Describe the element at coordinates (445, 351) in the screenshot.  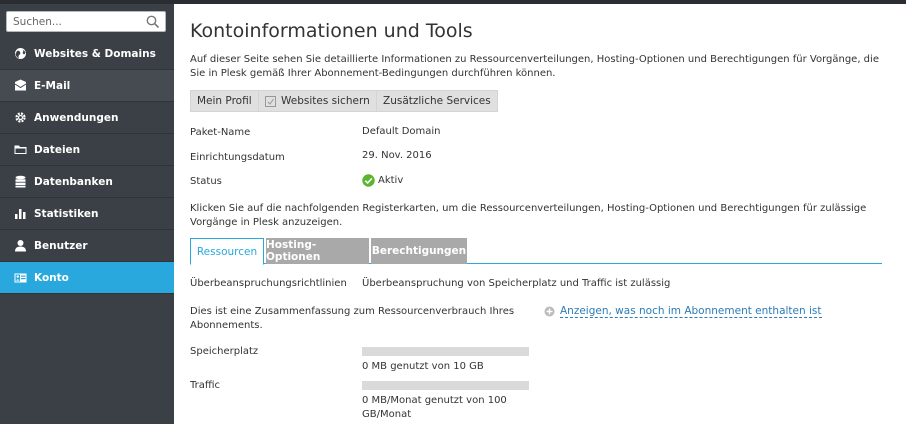
I see `disk-usage-bar` at that location.